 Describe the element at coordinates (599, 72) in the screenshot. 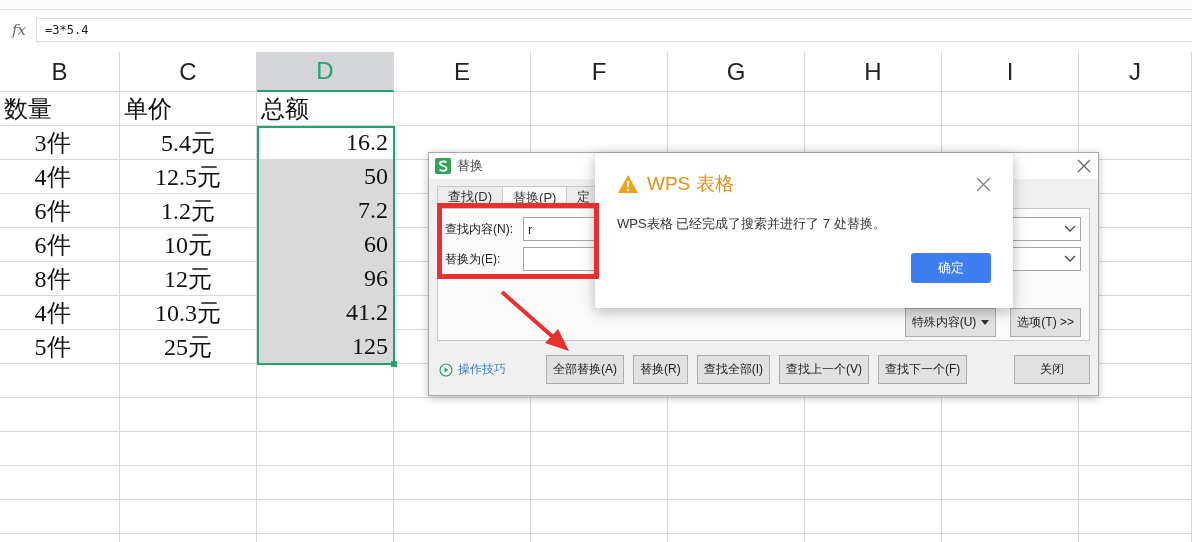

I see `column-header: F` at that location.